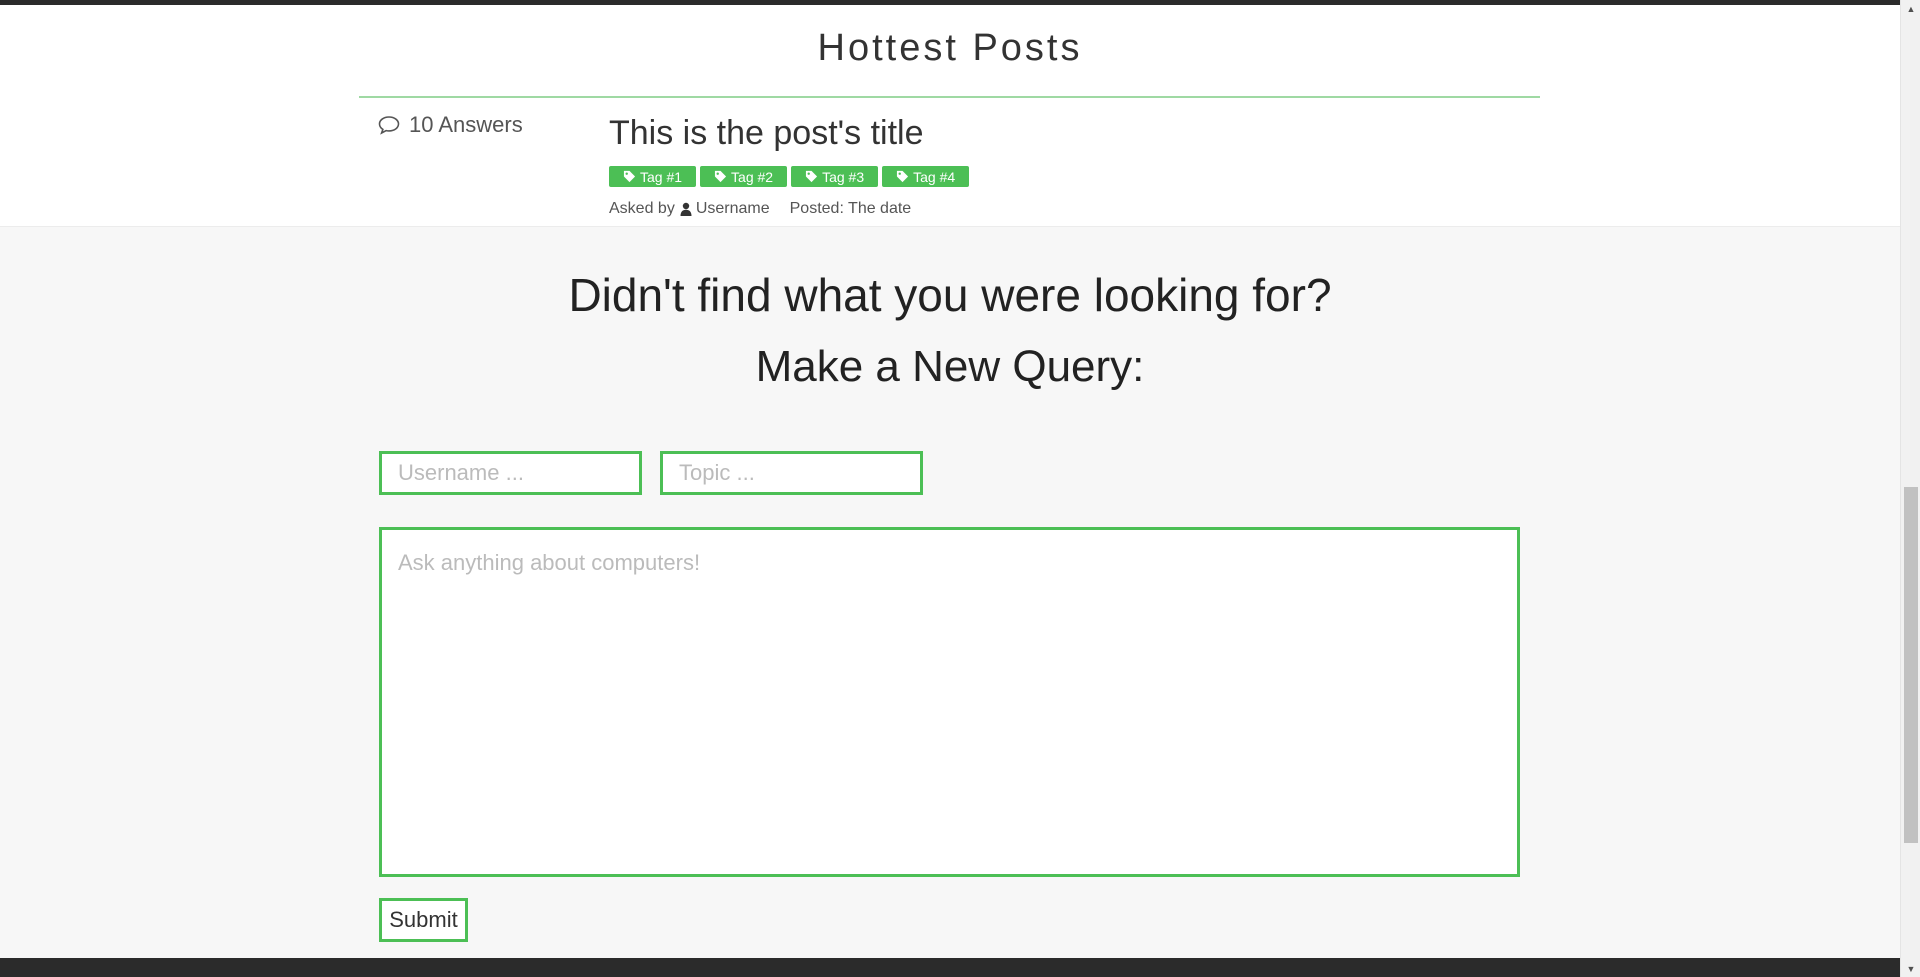  Describe the element at coordinates (950, 48) in the screenshot. I see `section-title: Hottest Posts` at that location.